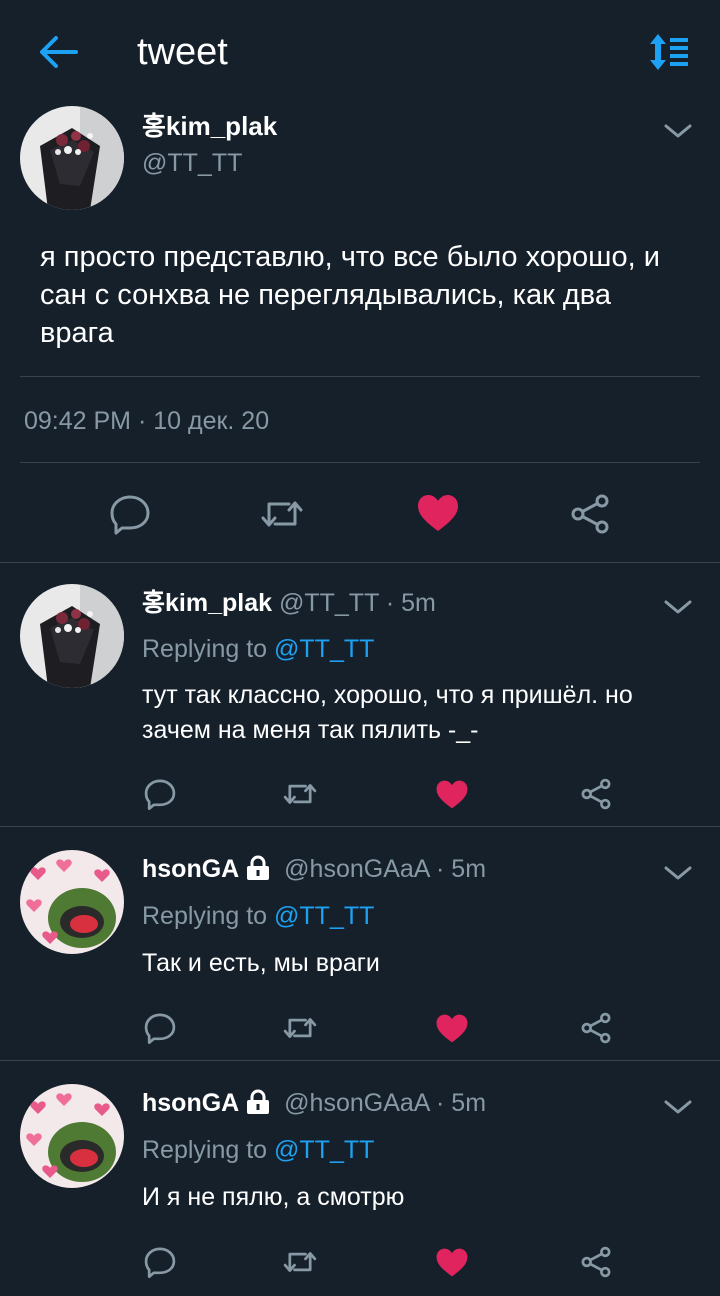  Describe the element at coordinates (360, 50) in the screenshot. I see `top-bar: tweet` at that location.